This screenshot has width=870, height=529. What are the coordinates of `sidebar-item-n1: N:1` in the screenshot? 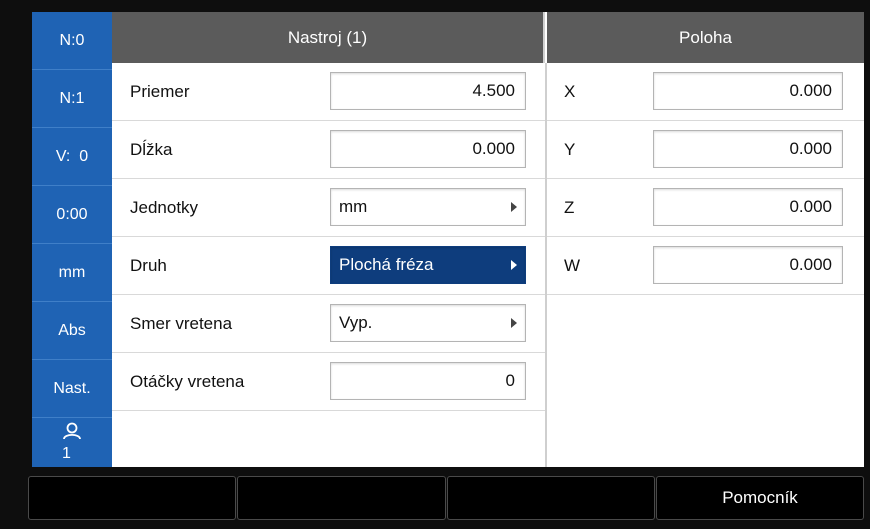 It's located at (72, 99).